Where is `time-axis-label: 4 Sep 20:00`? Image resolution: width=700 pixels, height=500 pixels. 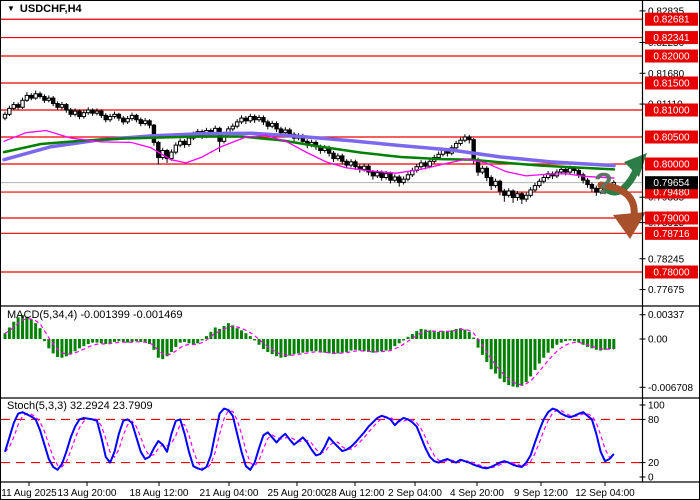 time-axis-label: 4 Sep 20:00 is located at coordinates (477, 493).